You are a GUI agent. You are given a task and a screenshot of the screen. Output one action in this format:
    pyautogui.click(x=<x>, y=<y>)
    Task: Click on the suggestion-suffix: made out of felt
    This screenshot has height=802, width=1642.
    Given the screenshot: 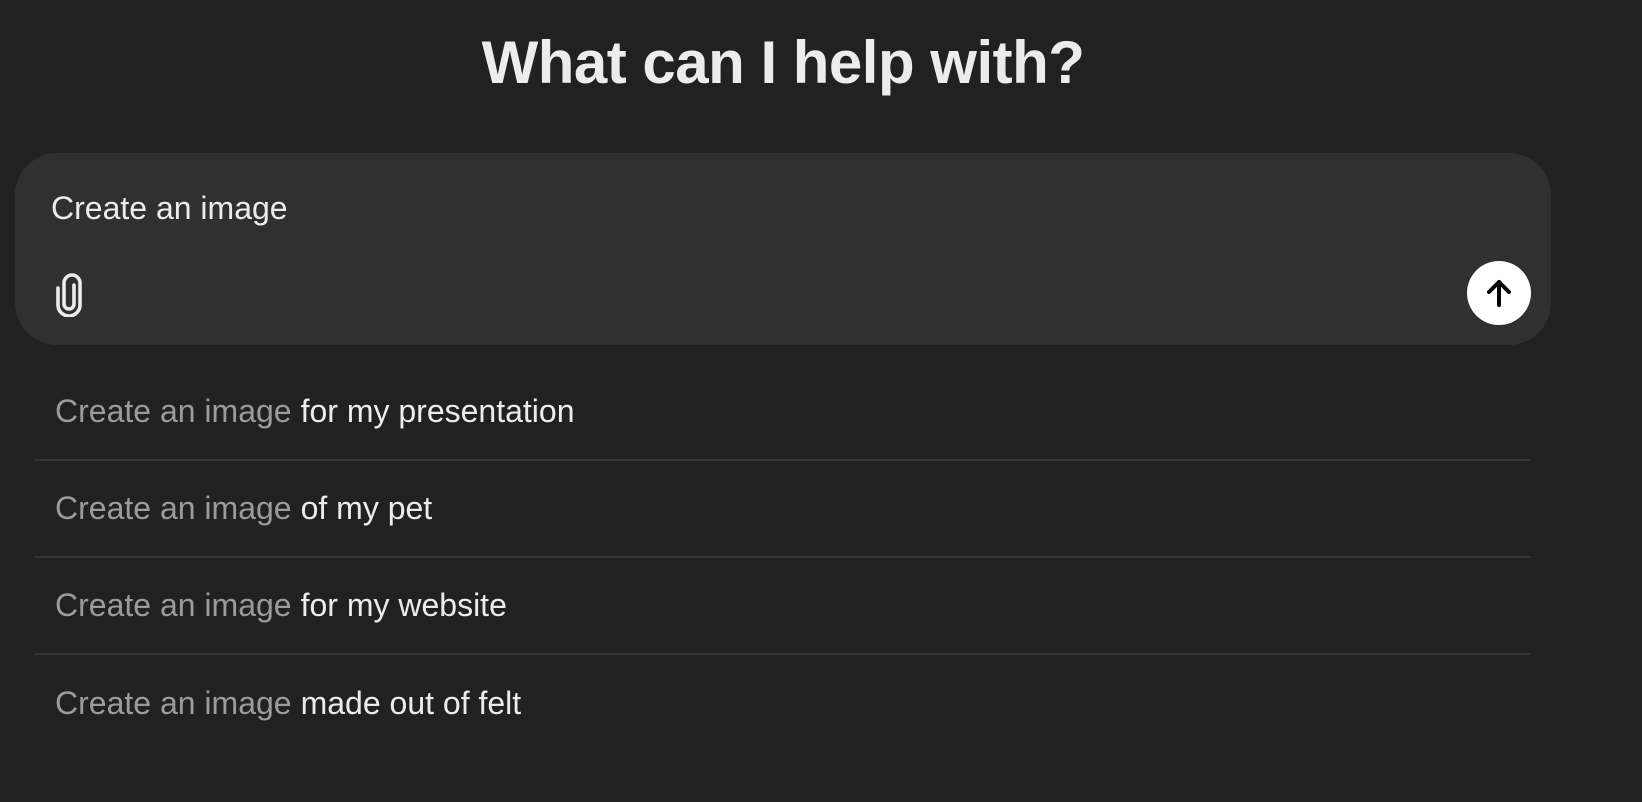 What is the action you would take?
    pyautogui.click(x=411, y=703)
    